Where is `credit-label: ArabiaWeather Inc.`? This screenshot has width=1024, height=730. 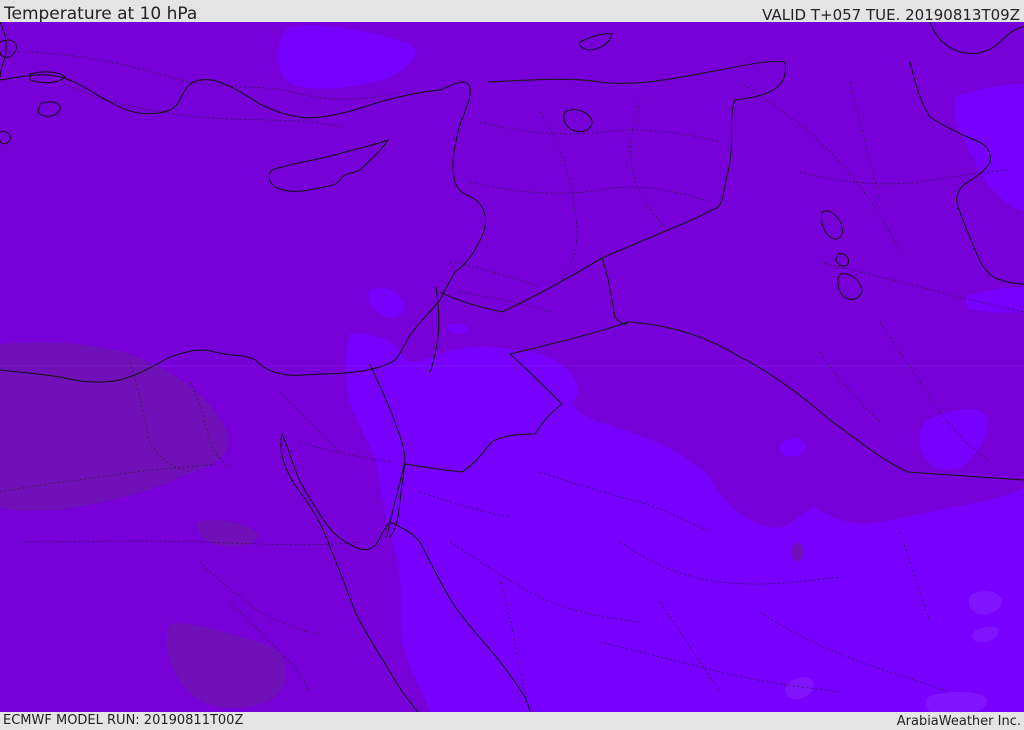 credit-label: ArabiaWeather Inc. is located at coordinates (958, 721).